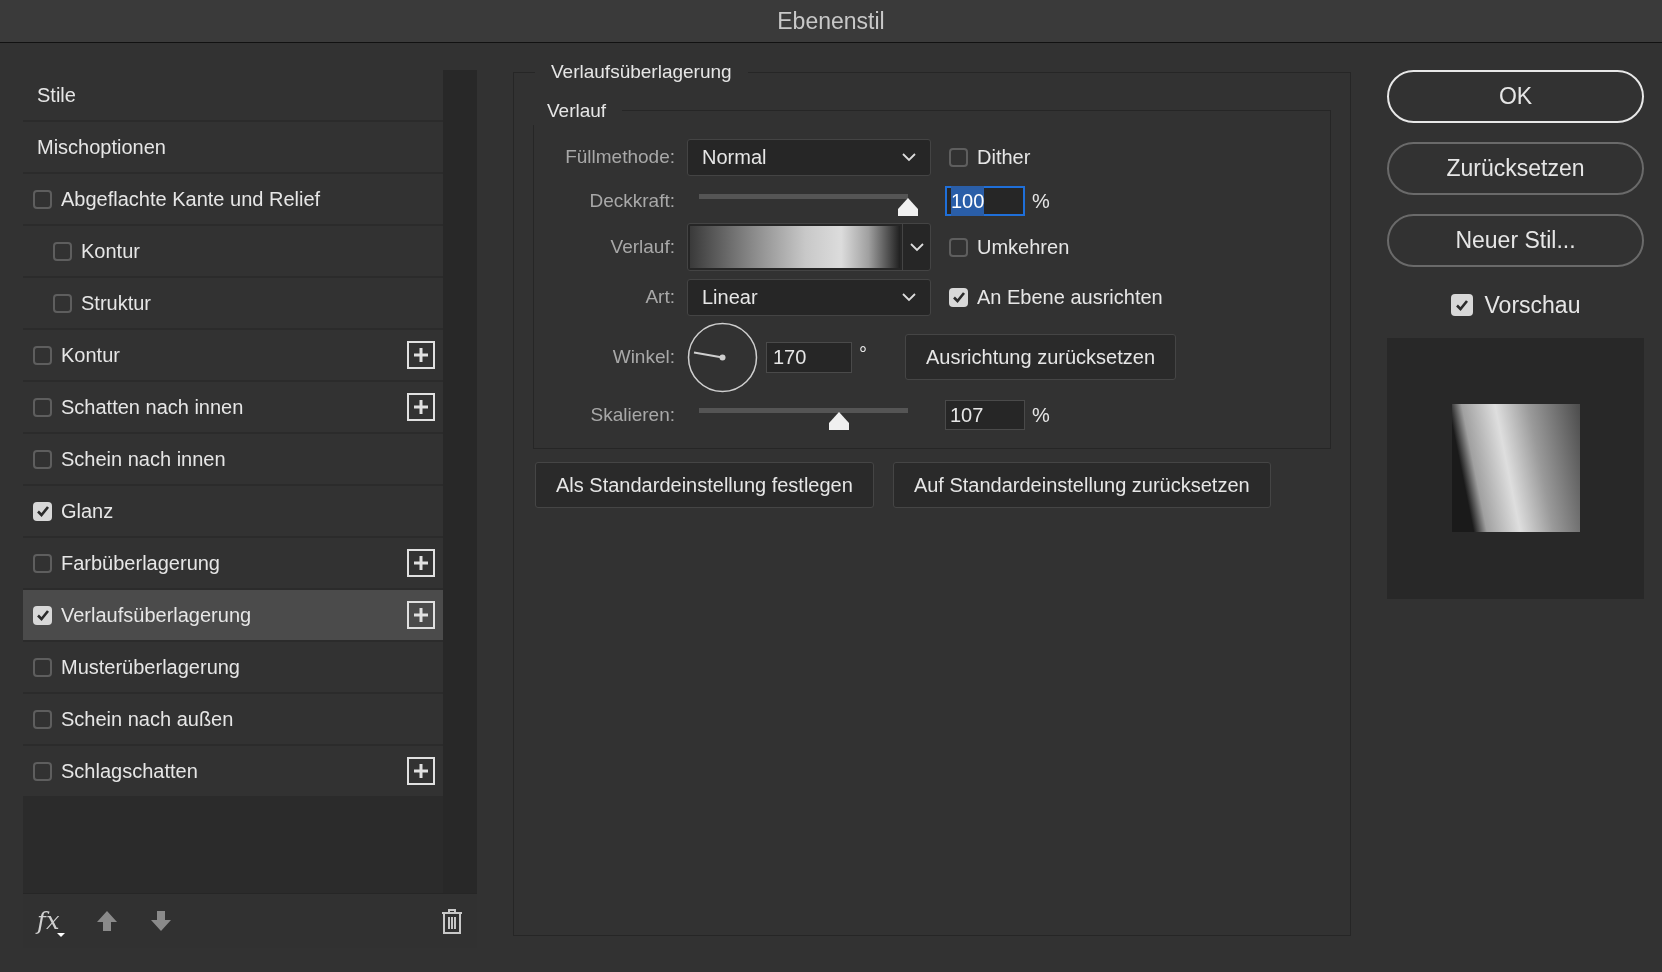 The image size is (1662, 972). I want to click on trash-icon, so click(452, 921).